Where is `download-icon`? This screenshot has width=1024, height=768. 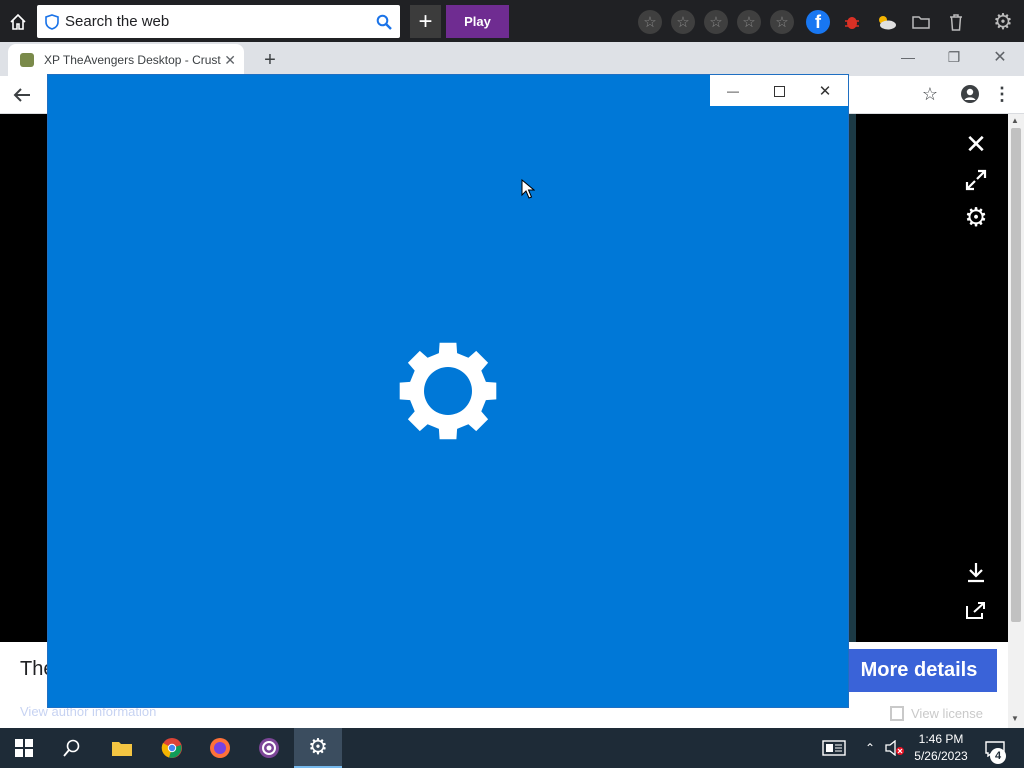 download-icon is located at coordinates (976, 572).